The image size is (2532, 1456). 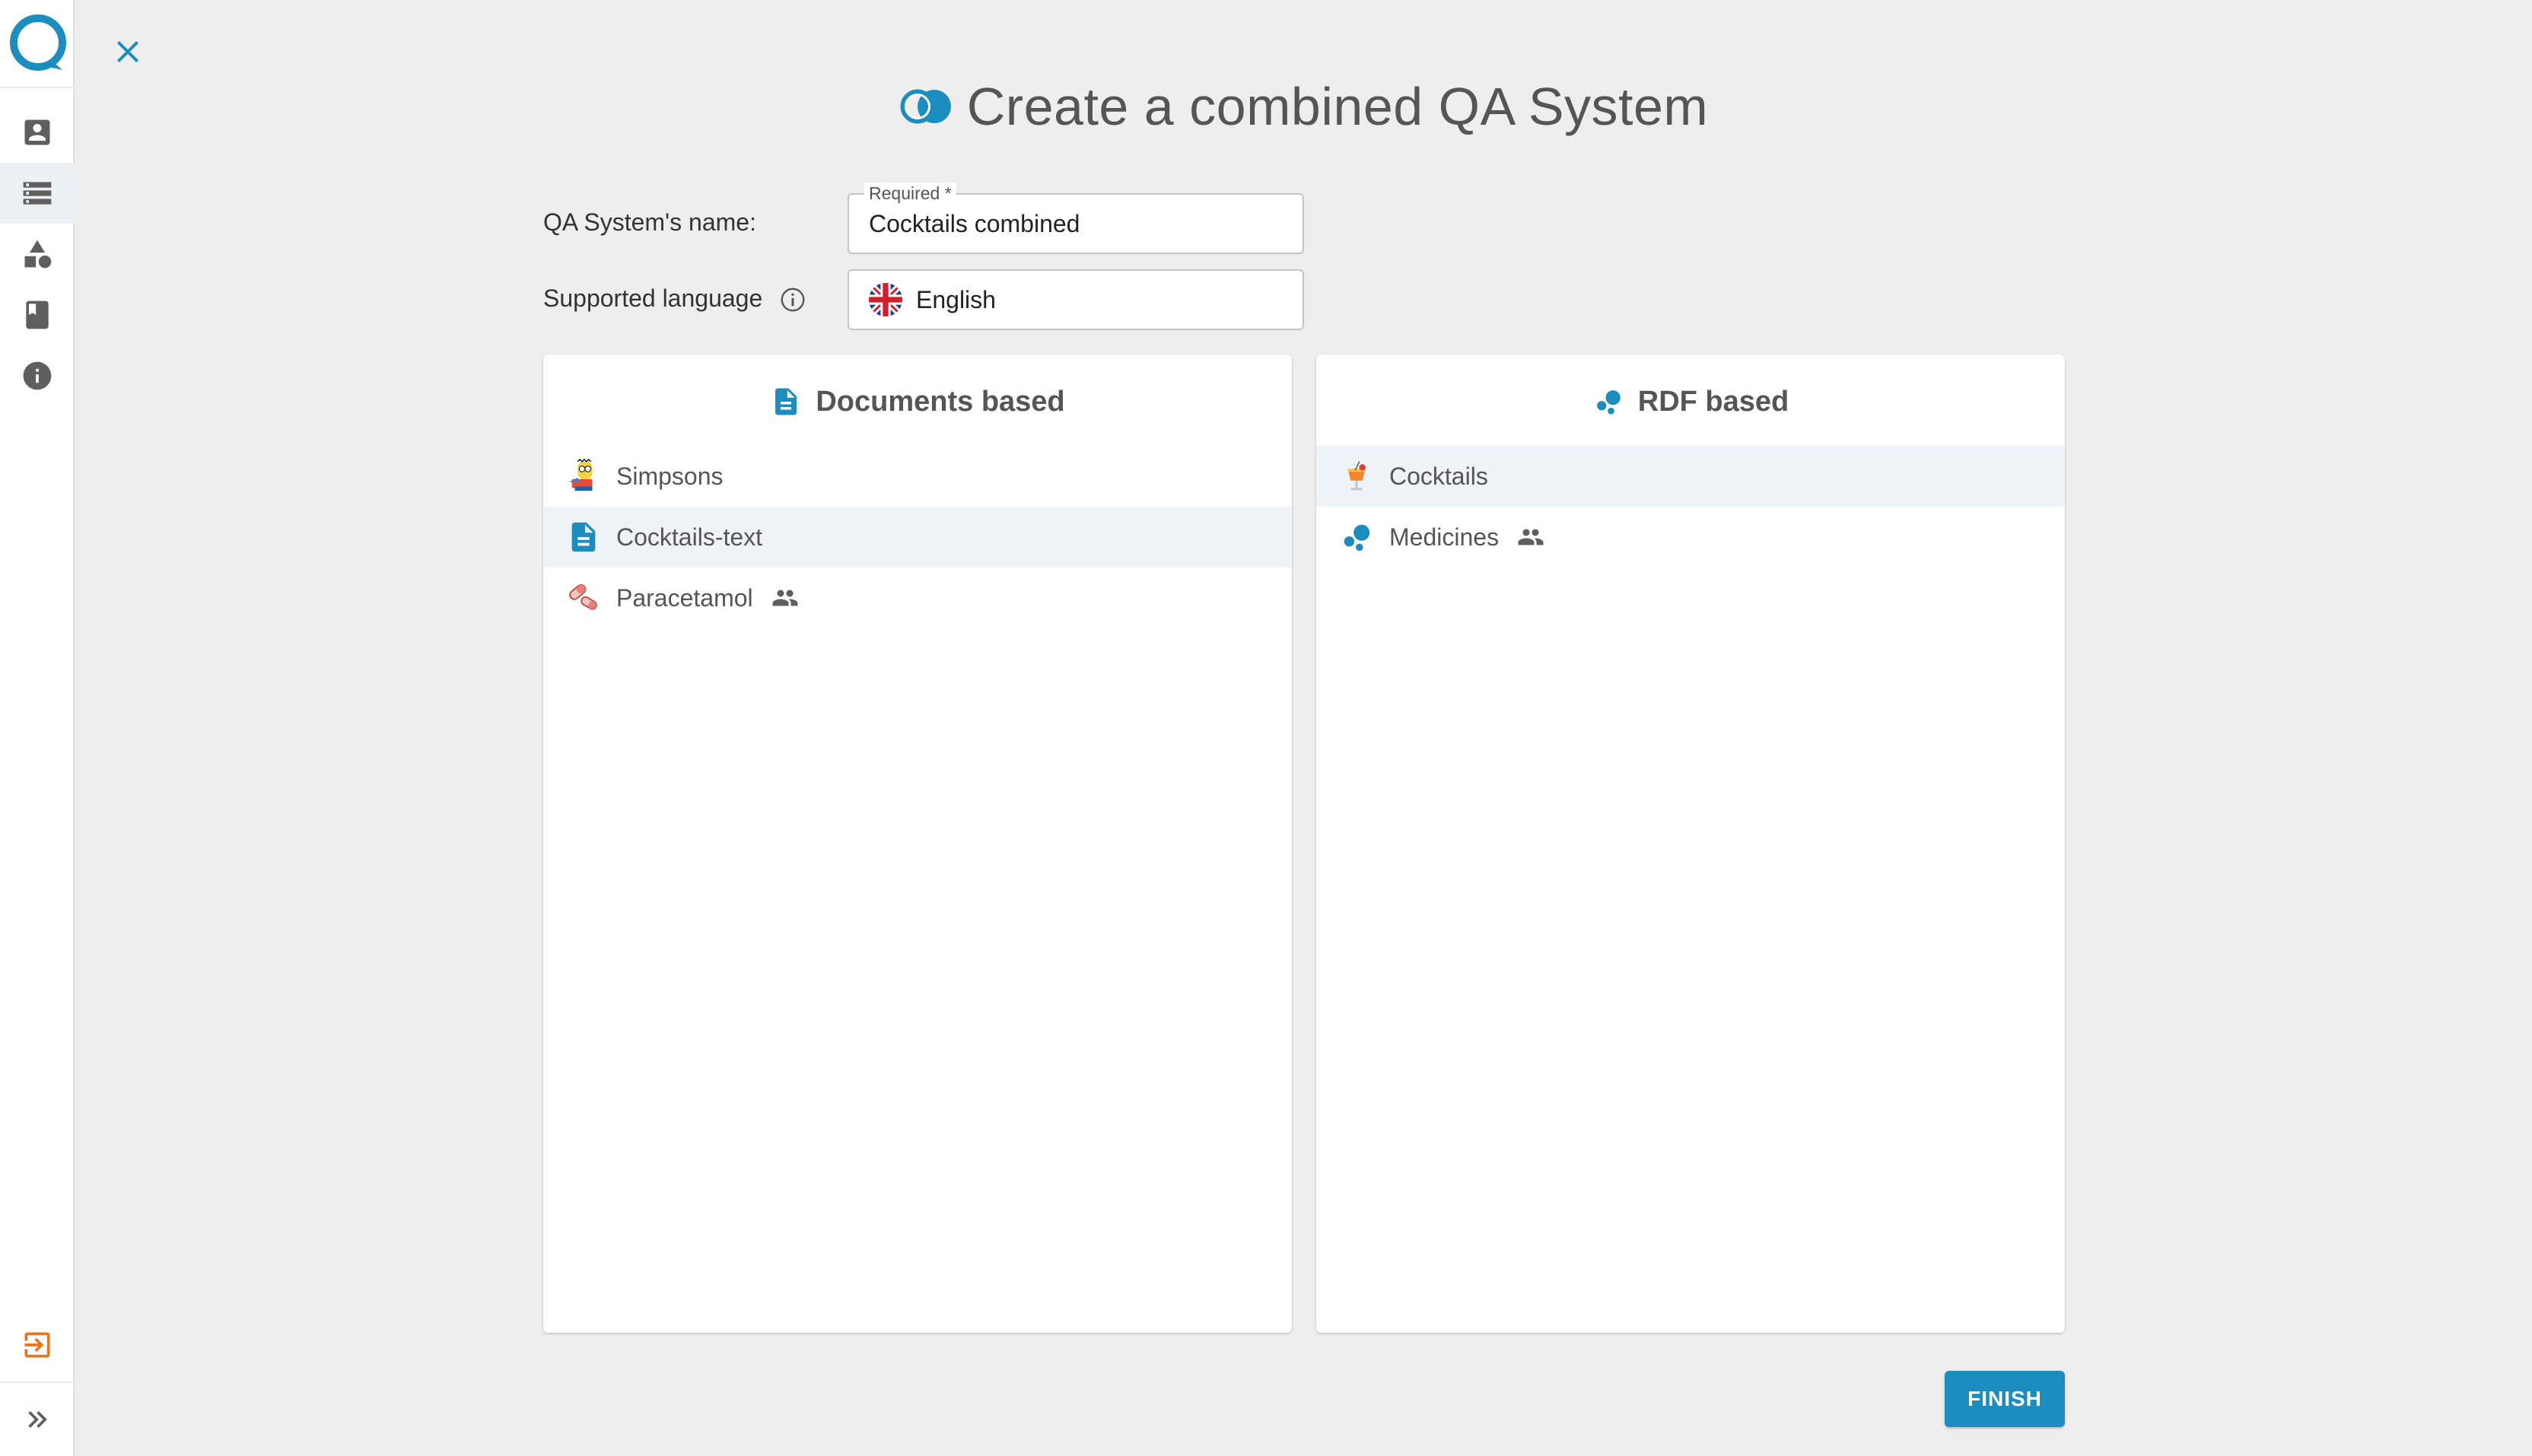 I want to click on documents-list: Simpsons Cocktails-text Paracetamol, so click(x=917, y=537).